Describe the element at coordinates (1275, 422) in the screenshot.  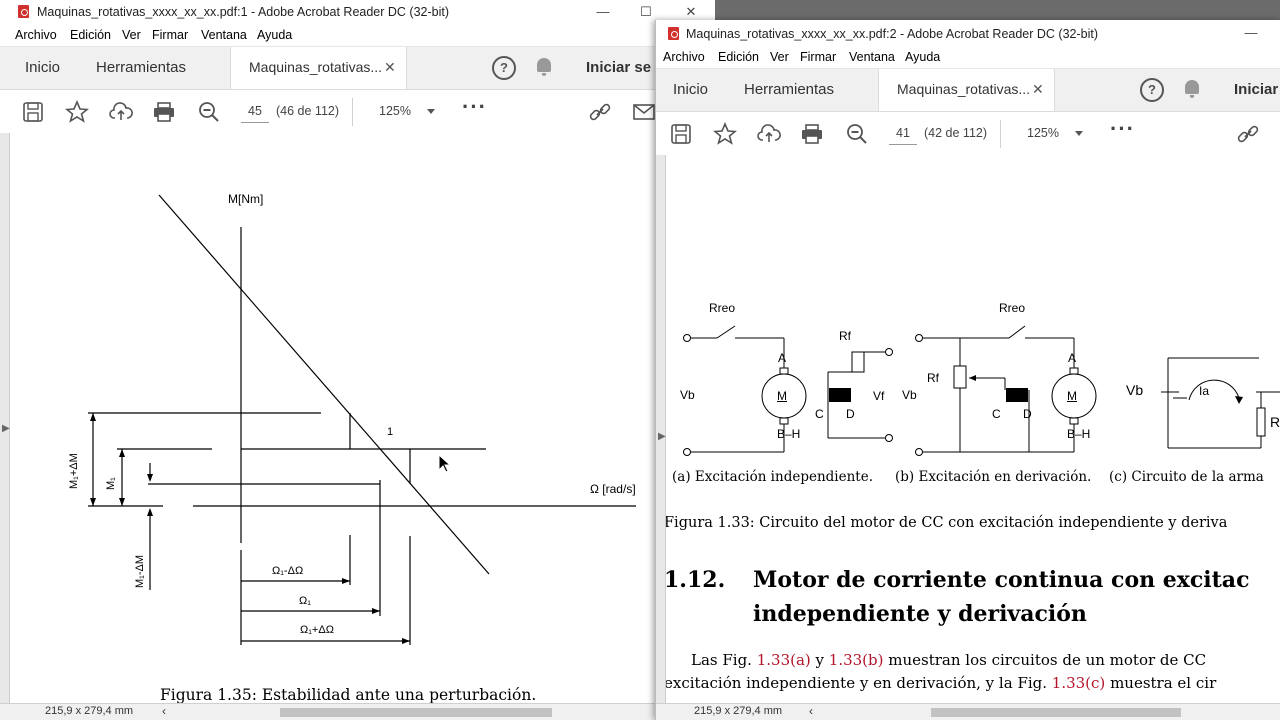
I see `r-label-c: R` at that location.